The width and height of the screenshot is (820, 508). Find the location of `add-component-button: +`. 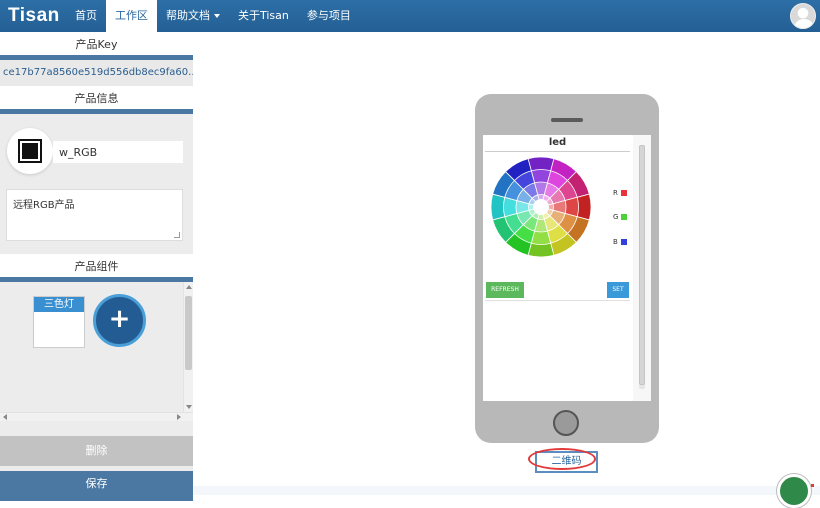

add-component-button: + is located at coordinates (119, 320).